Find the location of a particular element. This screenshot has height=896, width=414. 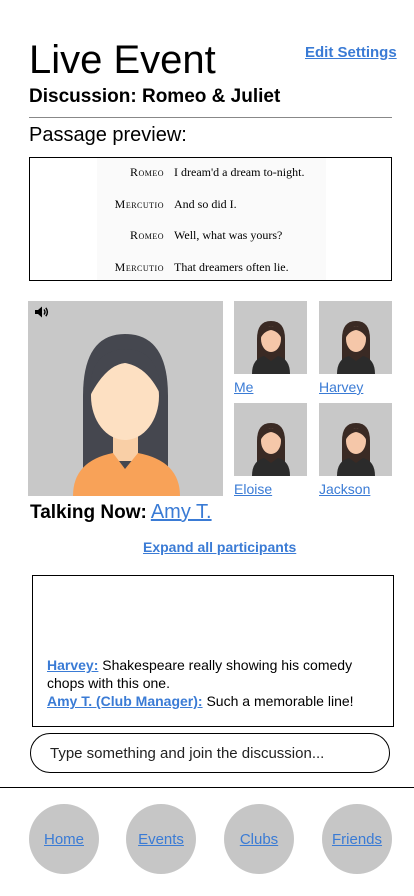

passage-line: Romeo I dream'd a dream to-night. is located at coordinates (211, 175).